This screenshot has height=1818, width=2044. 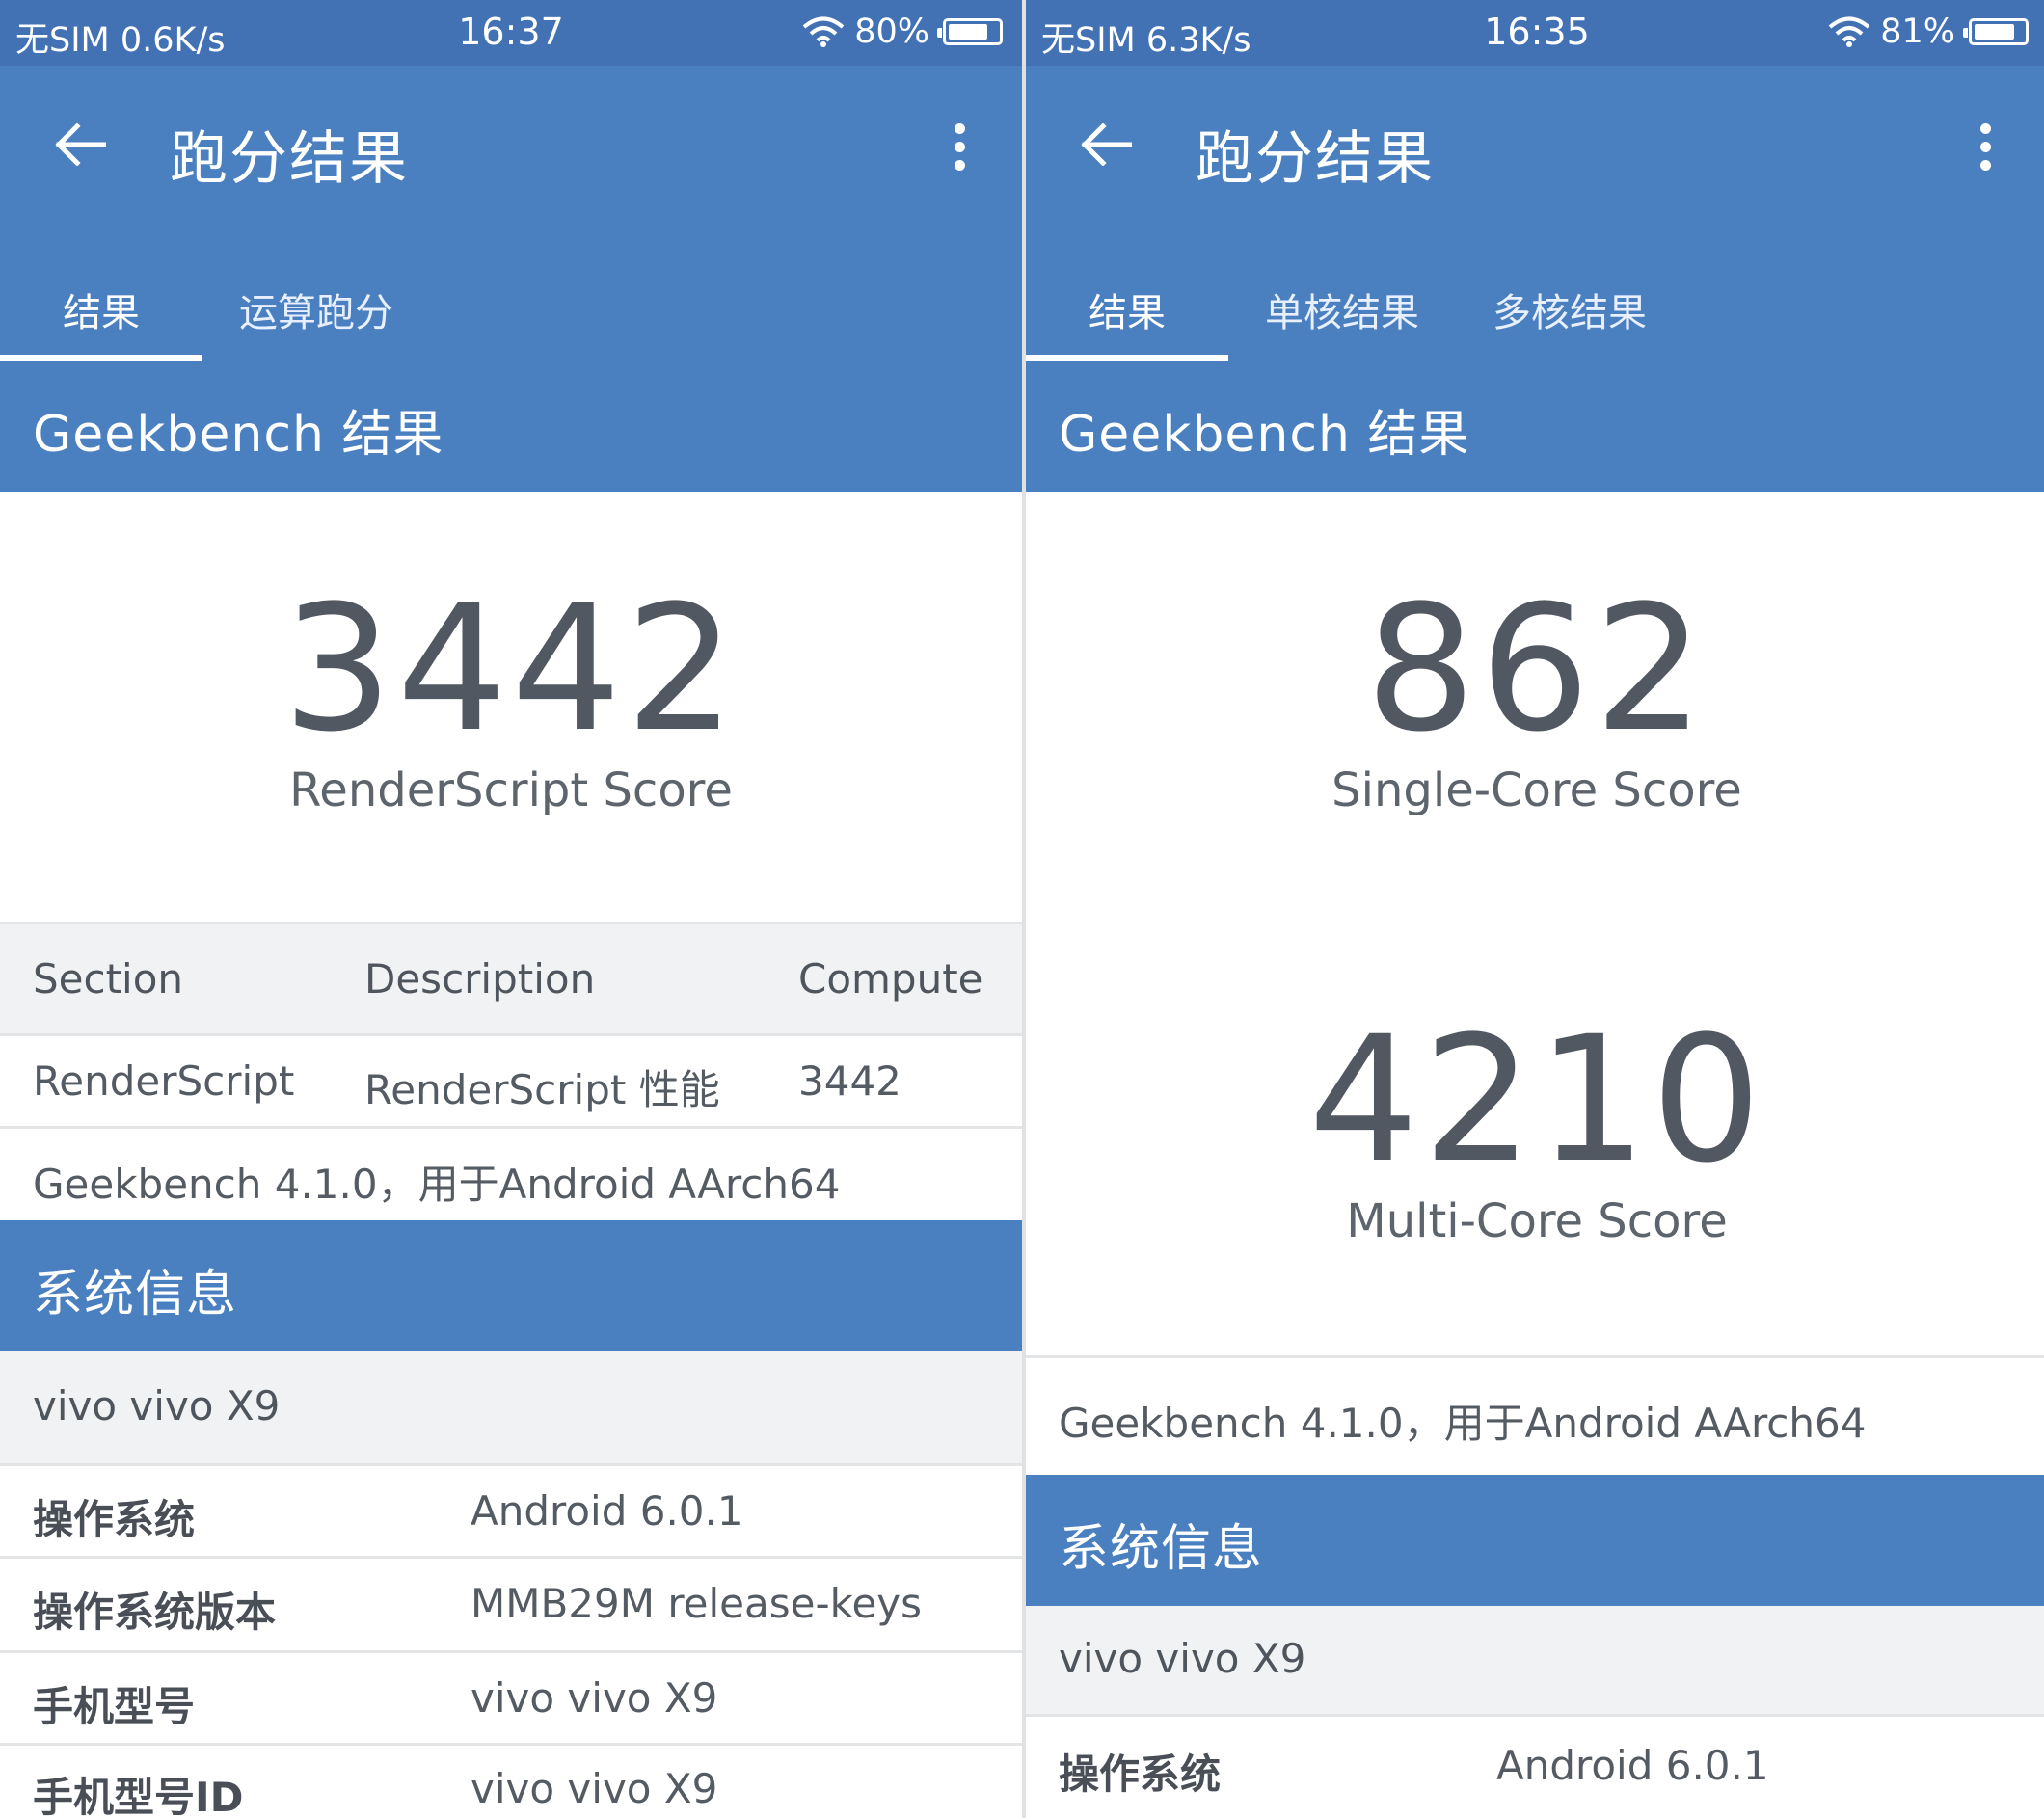 What do you see at coordinates (316, 309) in the screenshot?
I see `tab-compute: 运算跑分` at bounding box center [316, 309].